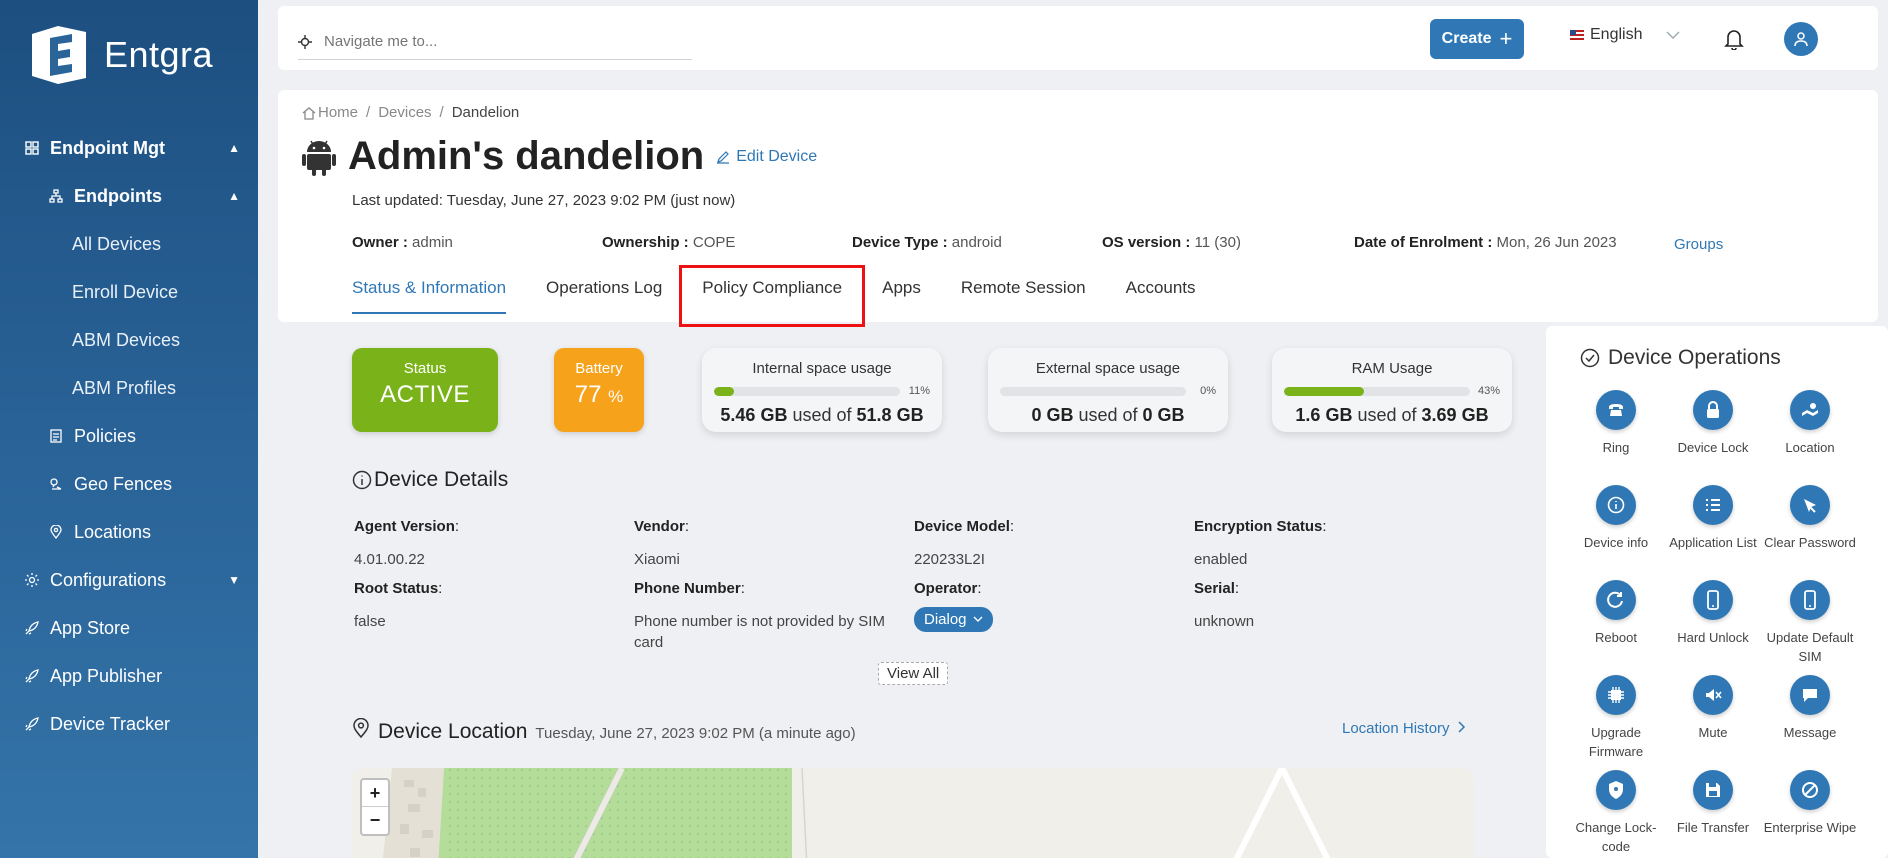 The height and width of the screenshot is (858, 1888). I want to click on notifications-bell-icon, so click(1734, 41).